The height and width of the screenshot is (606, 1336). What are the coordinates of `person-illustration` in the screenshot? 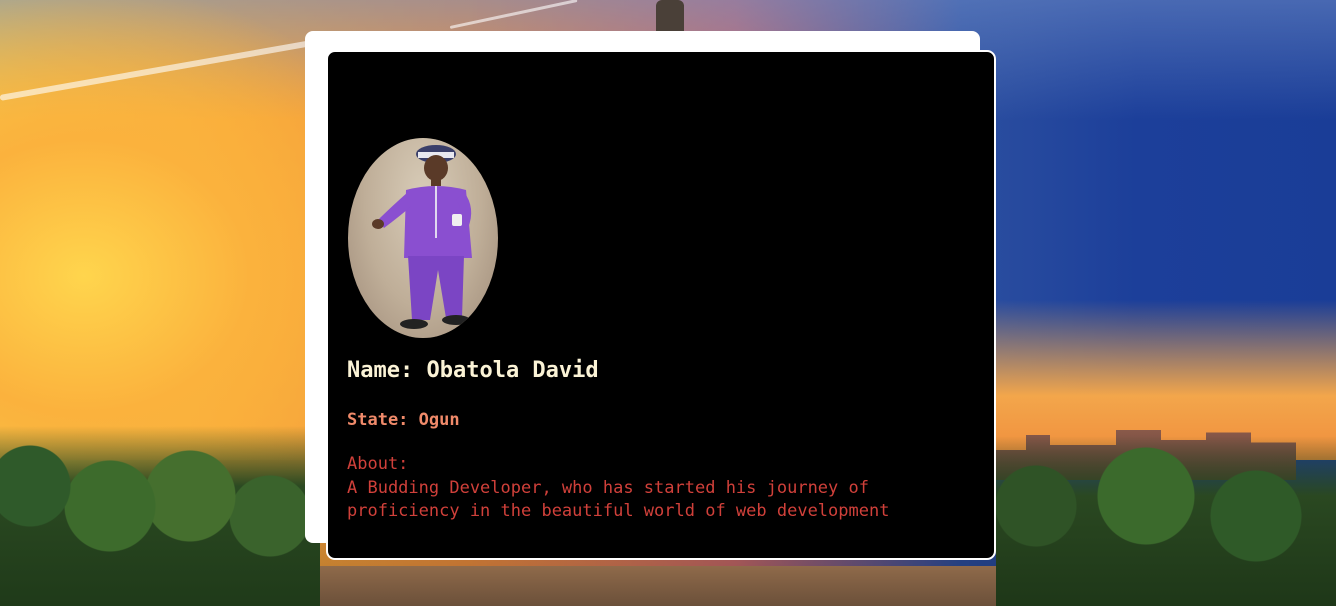 It's located at (422, 237).